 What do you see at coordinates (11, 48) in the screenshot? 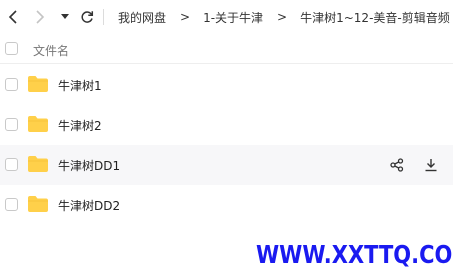
I see `select-all-checkbox` at bounding box center [11, 48].